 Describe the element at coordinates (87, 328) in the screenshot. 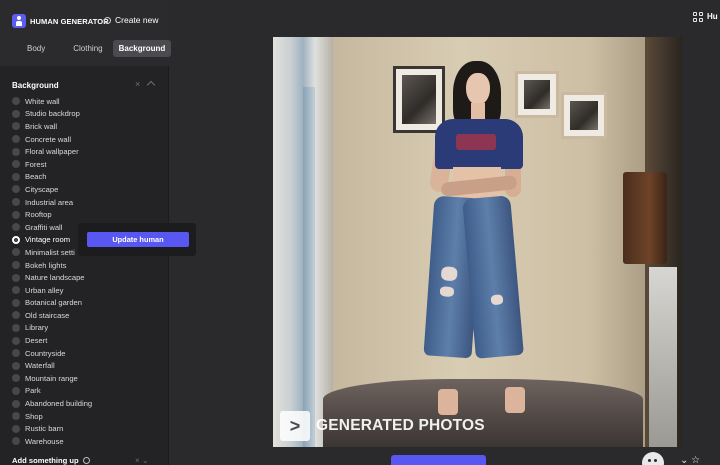

I see `background-option: Library` at that location.